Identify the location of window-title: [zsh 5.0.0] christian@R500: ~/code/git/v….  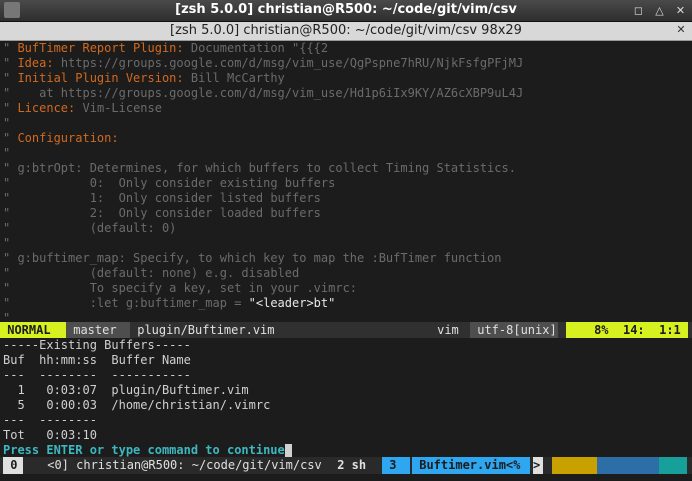
(346, 9).